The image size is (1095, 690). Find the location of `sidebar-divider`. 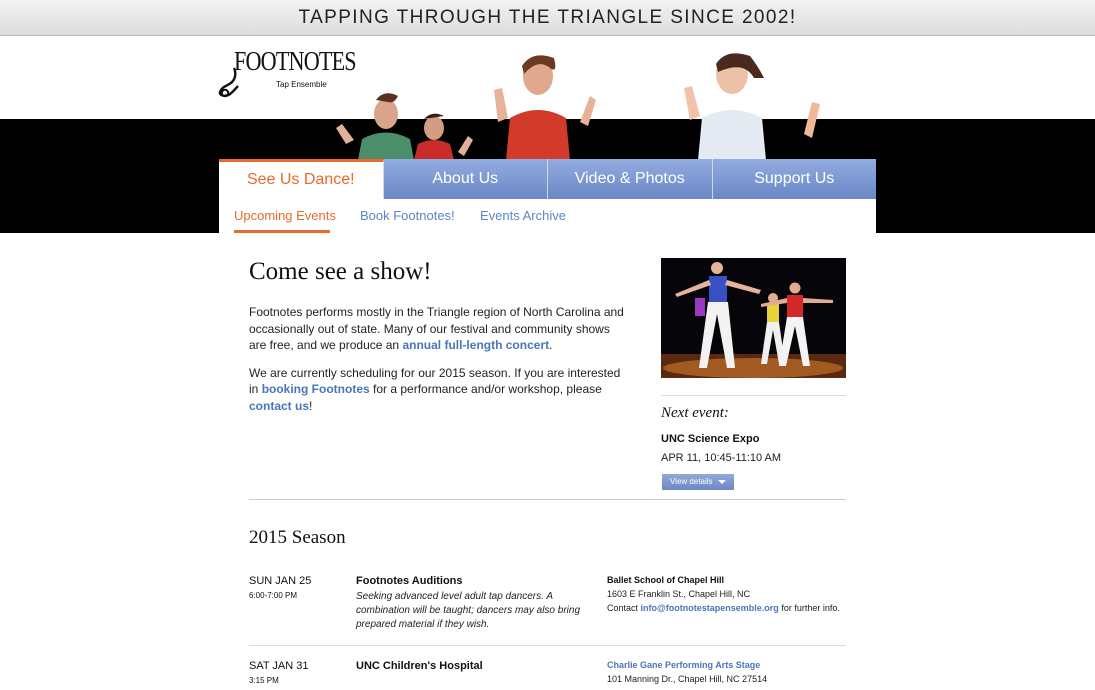

sidebar-divider is located at coordinates (753, 395).